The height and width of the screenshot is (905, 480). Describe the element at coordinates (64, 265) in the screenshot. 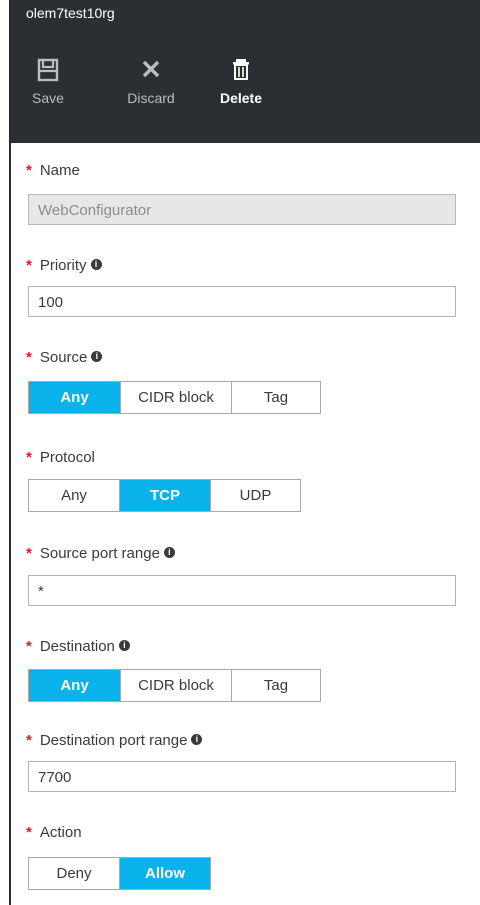

I see `priority-label: * Priority i` at that location.